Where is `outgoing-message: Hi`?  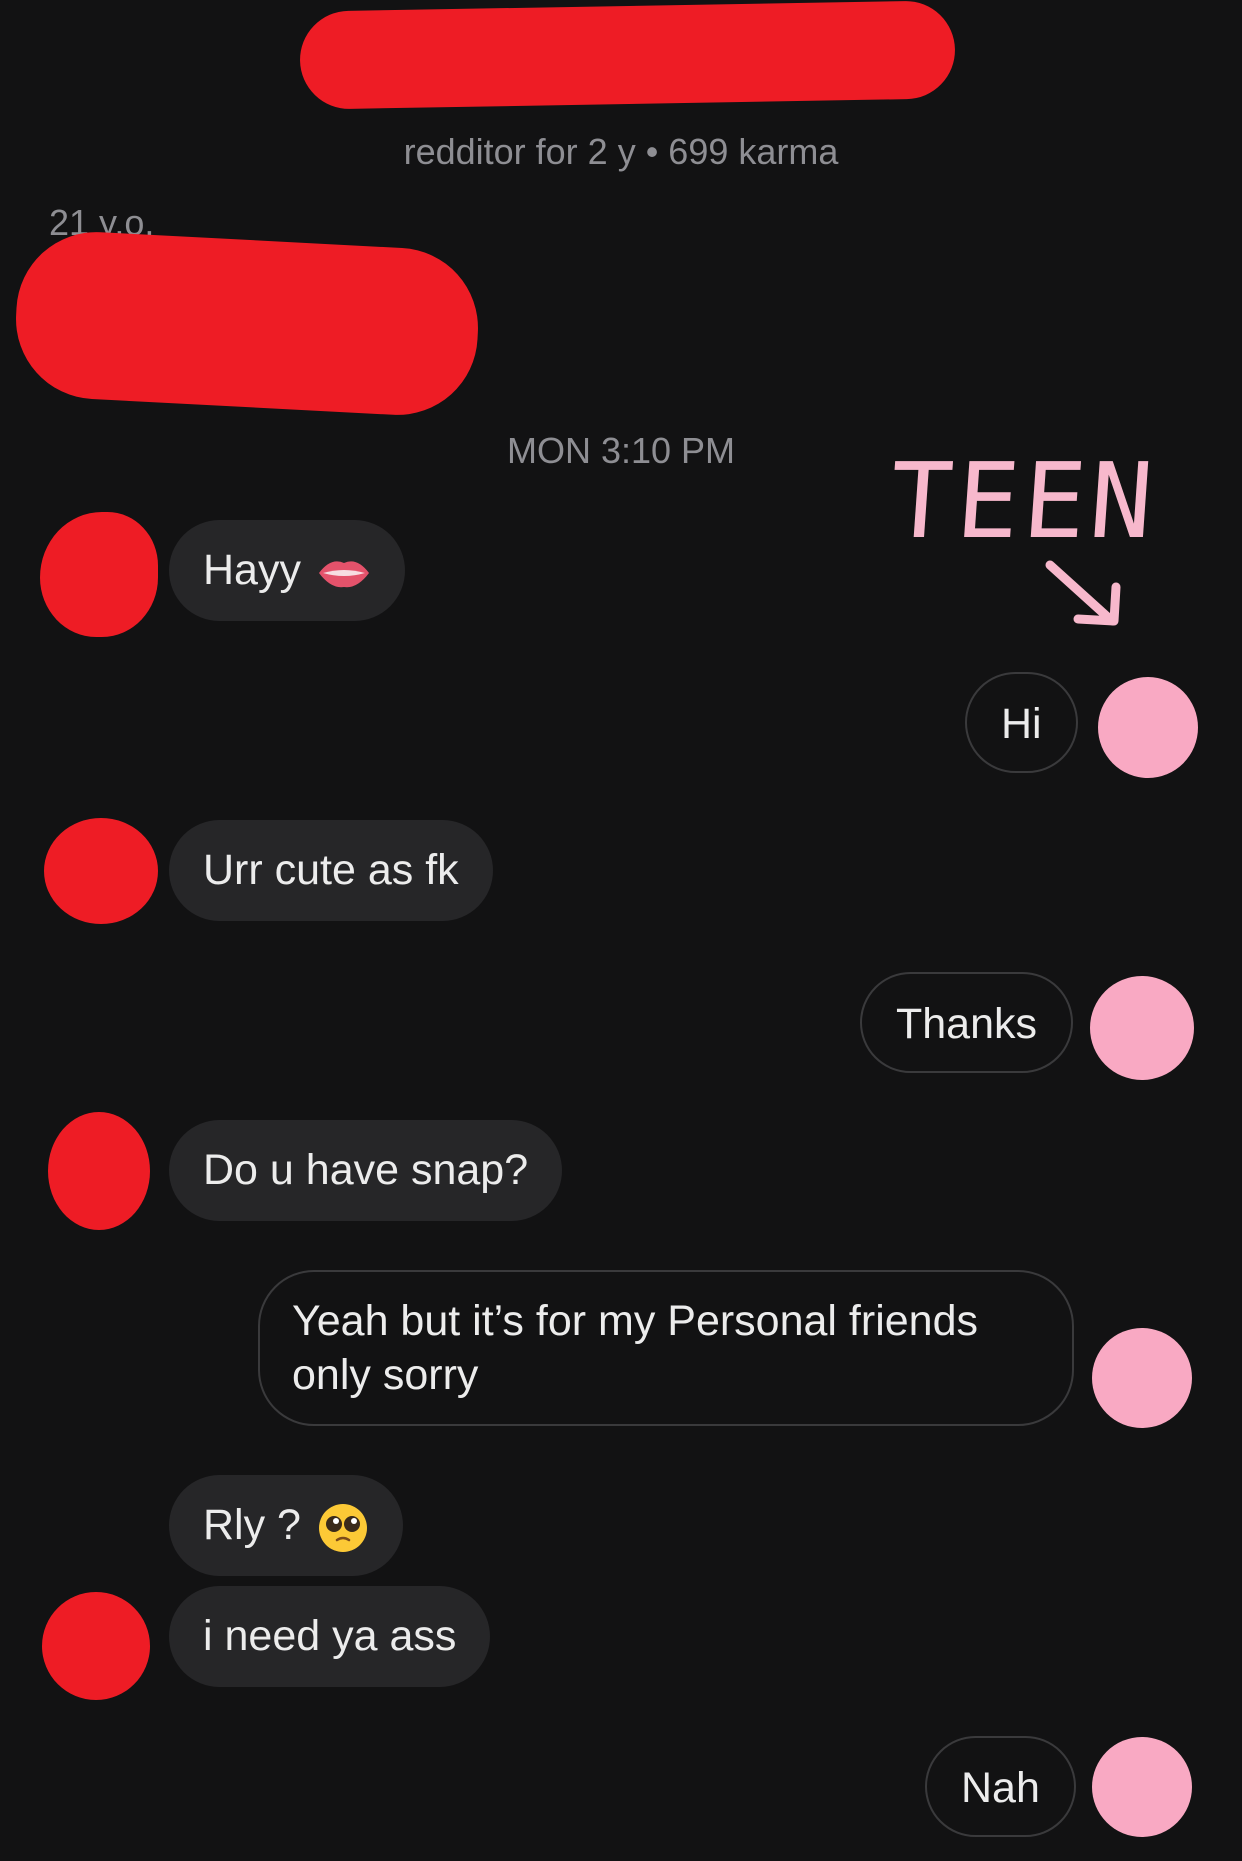 outgoing-message: Hi is located at coordinates (1021, 722).